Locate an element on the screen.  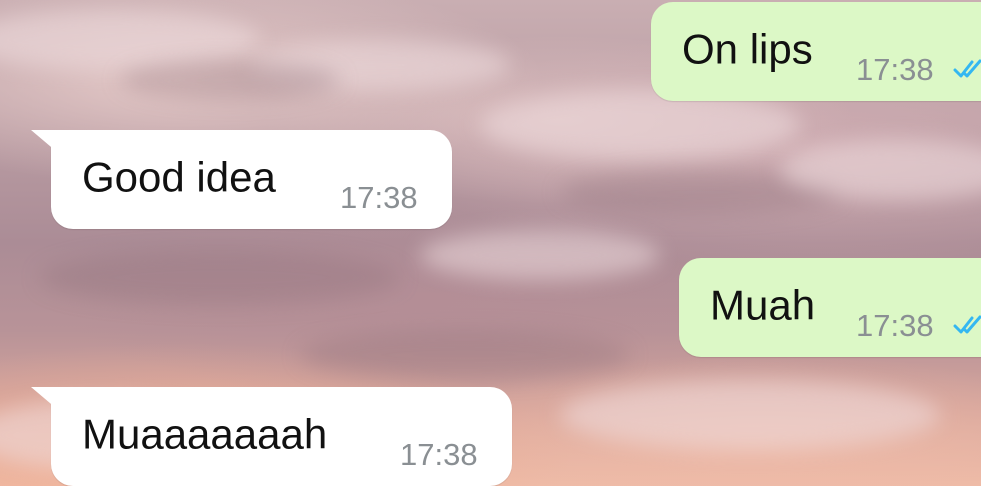
message-text: Muah is located at coordinates (763, 304).